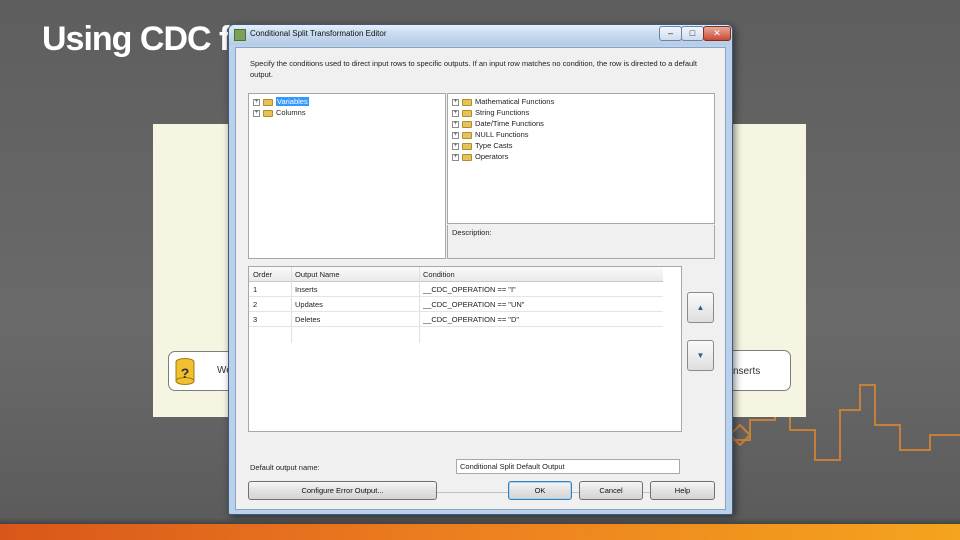 The image size is (960, 540). I want to click on tree-item-label: Operators, so click(492, 156).